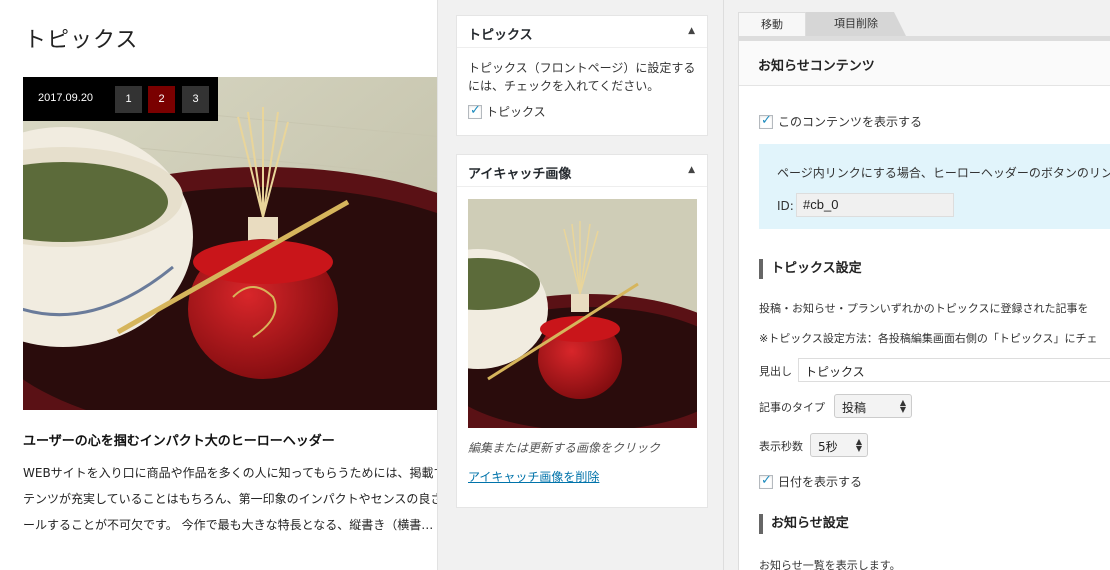 Image resolution: width=1110 pixels, height=570 pixels. Describe the element at coordinates (854, 408) in the screenshot. I see `post-type-value: 投稿` at that location.